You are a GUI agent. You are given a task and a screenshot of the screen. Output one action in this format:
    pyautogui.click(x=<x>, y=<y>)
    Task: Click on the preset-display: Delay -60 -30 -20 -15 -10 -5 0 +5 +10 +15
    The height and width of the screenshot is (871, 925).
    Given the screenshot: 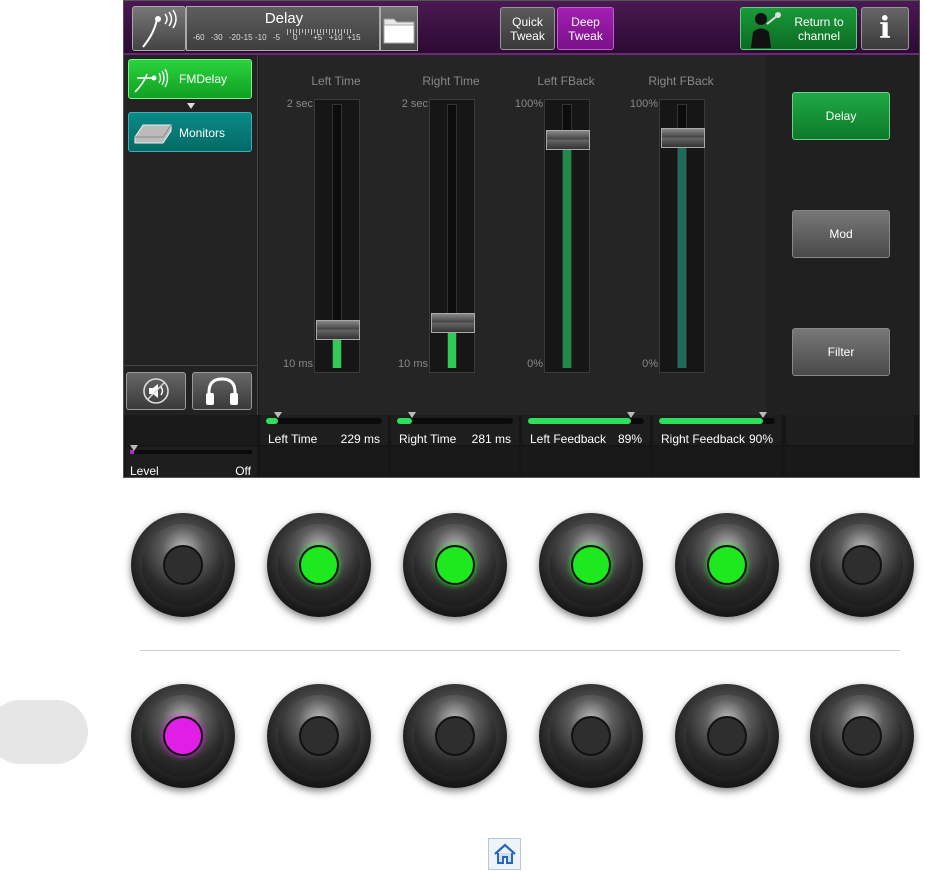 What is the action you would take?
    pyautogui.click(x=283, y=28)
    